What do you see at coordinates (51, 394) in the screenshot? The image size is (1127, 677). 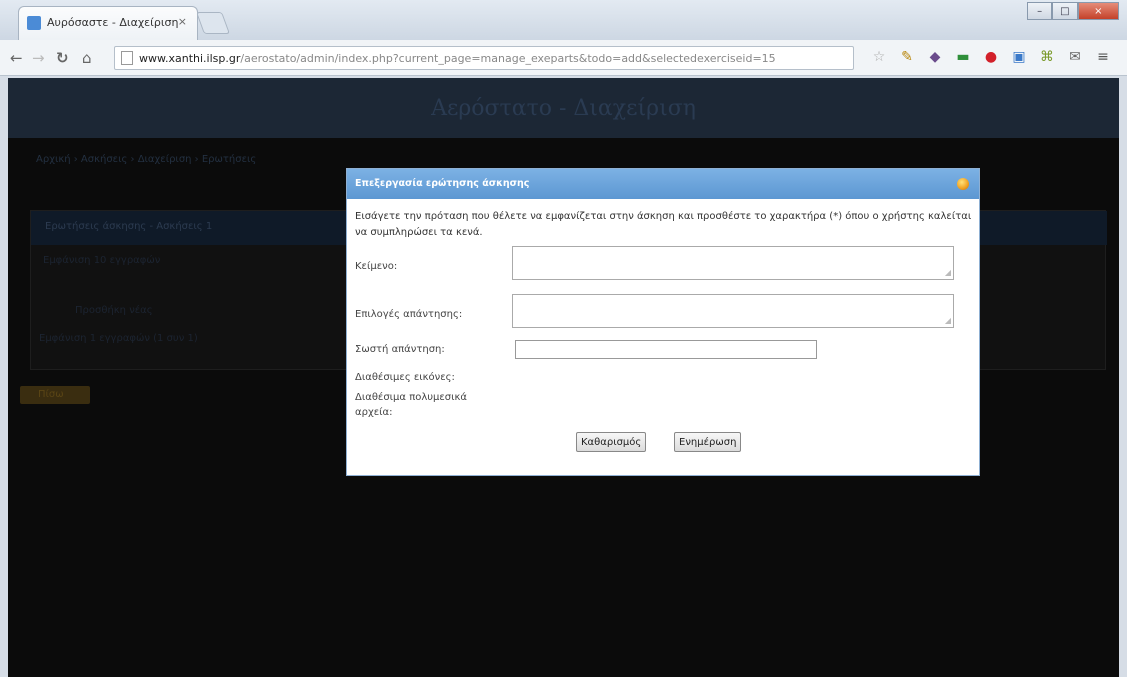 I see `back-label: Πίσω` at bounding box center [51, 394].